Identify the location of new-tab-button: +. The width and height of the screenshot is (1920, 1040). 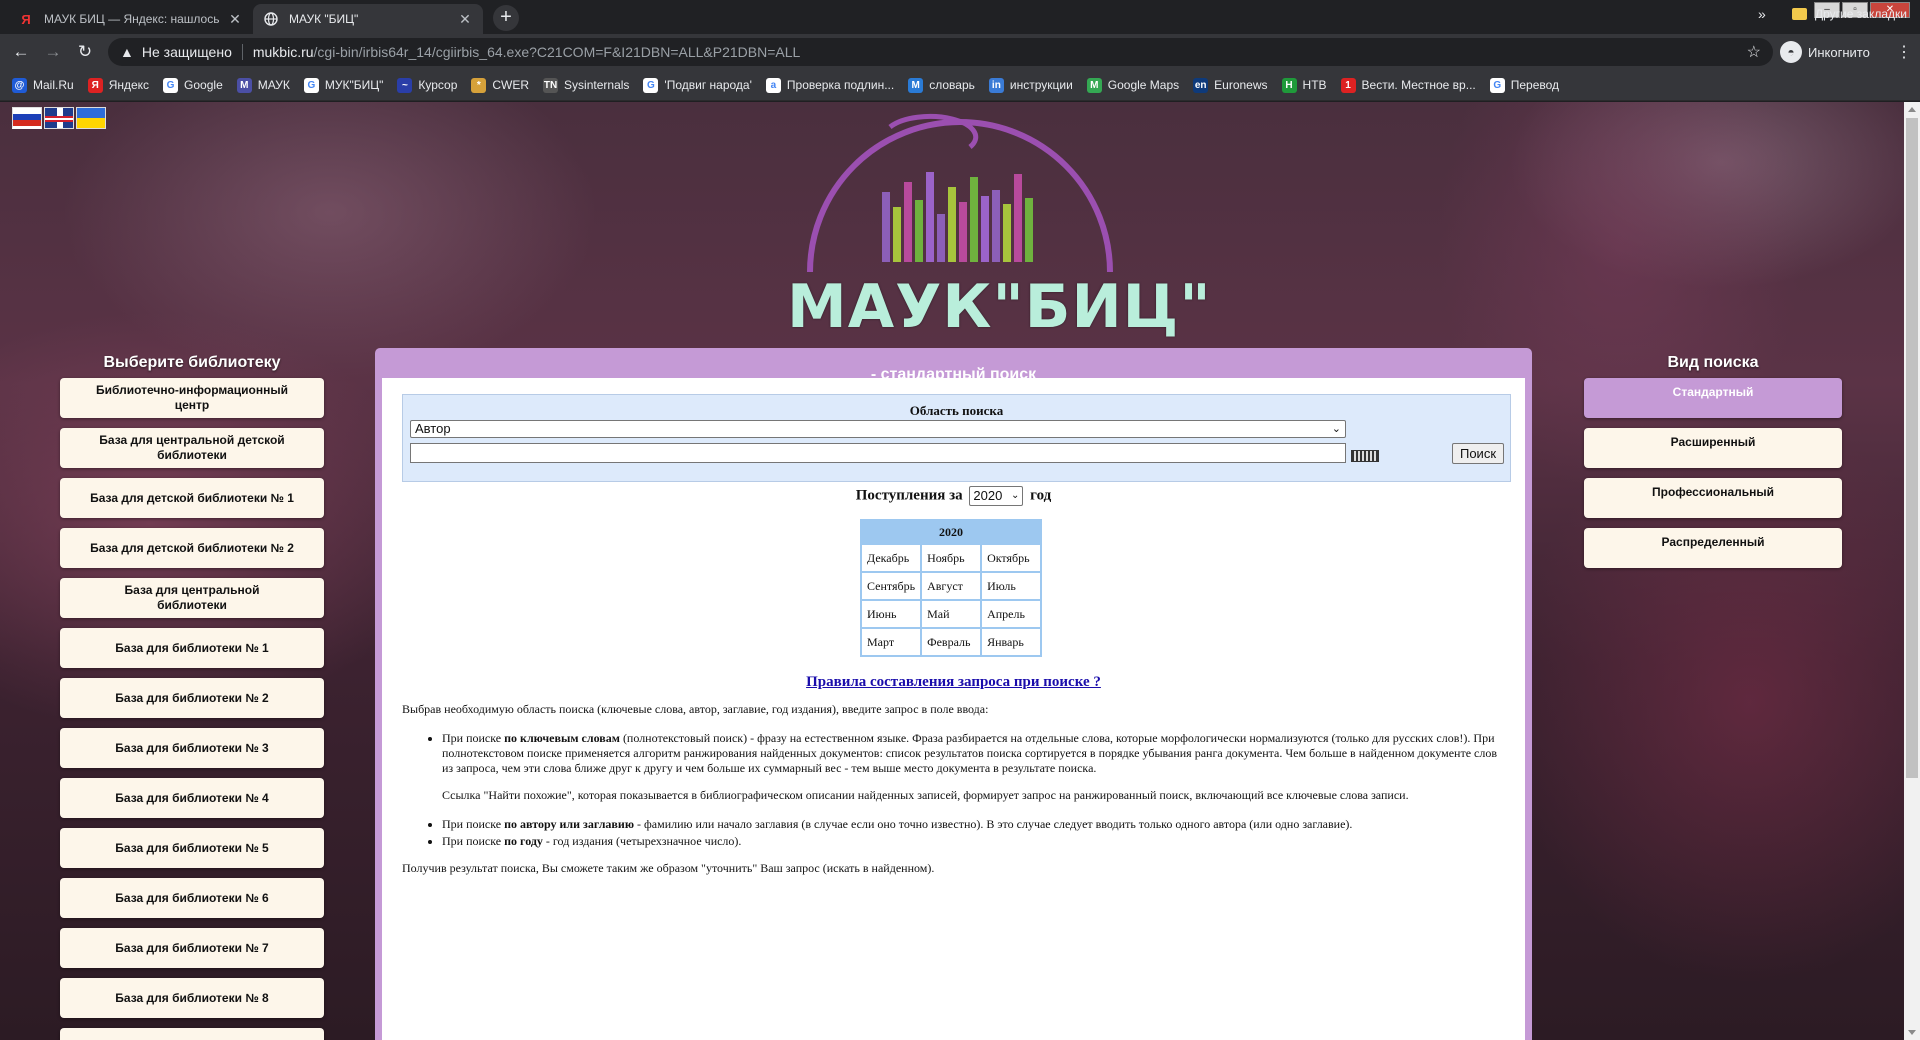
(506, 18).